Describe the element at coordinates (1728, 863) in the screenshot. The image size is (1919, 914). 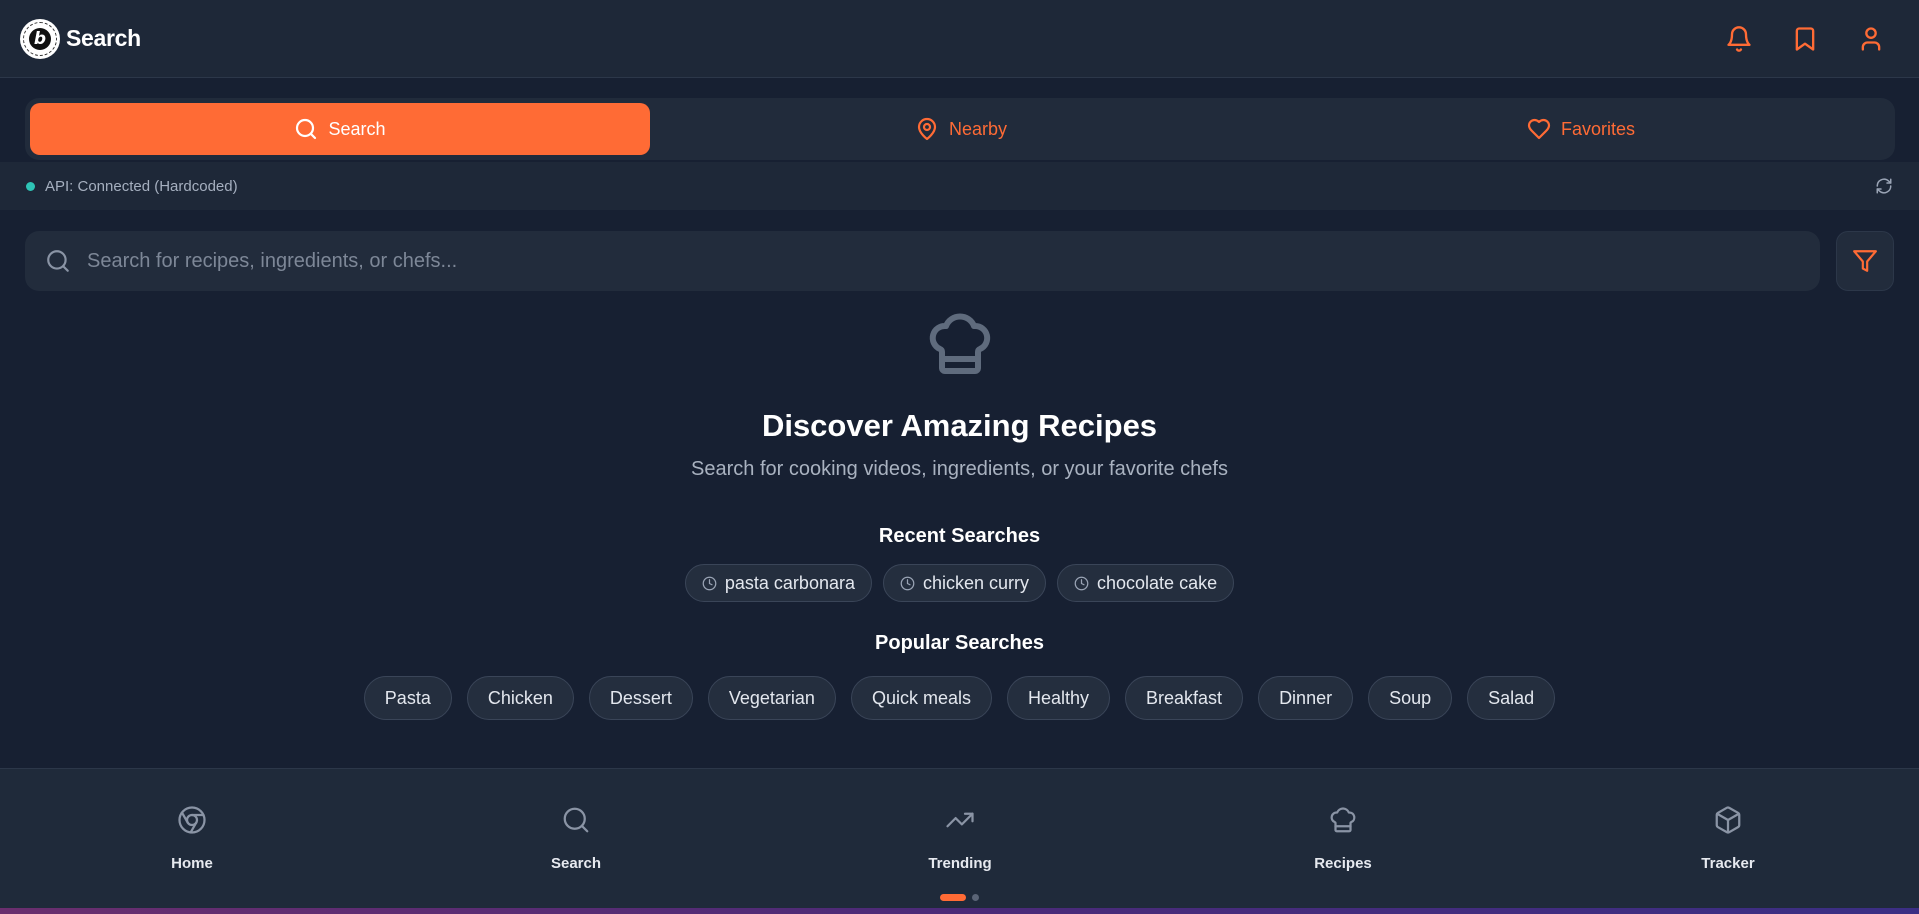
I see `nav-label: Tracker` at that location.